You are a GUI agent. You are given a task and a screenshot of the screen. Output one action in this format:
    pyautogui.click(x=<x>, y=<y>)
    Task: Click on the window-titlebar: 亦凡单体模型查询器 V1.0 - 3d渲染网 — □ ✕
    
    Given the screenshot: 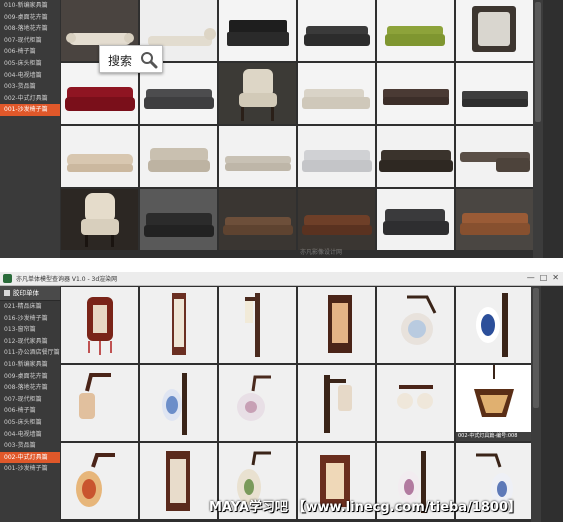 What is the action you would take?
    pyautogui.click(x=281, y=279)
    